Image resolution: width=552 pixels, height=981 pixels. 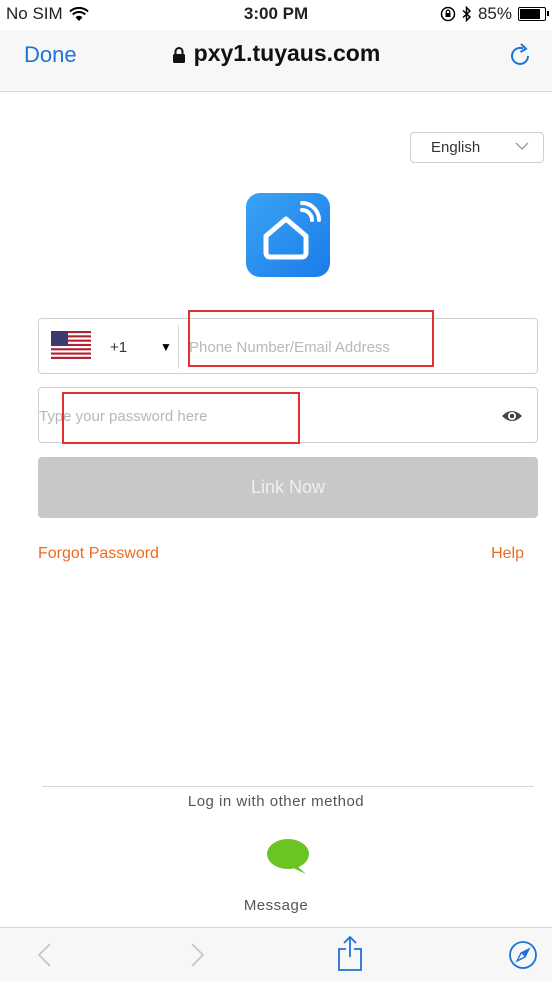 What do you see at coordinates (288, 857) in the screenshot?
I see `message-bubble-icon` at bounding box center [288, 857].